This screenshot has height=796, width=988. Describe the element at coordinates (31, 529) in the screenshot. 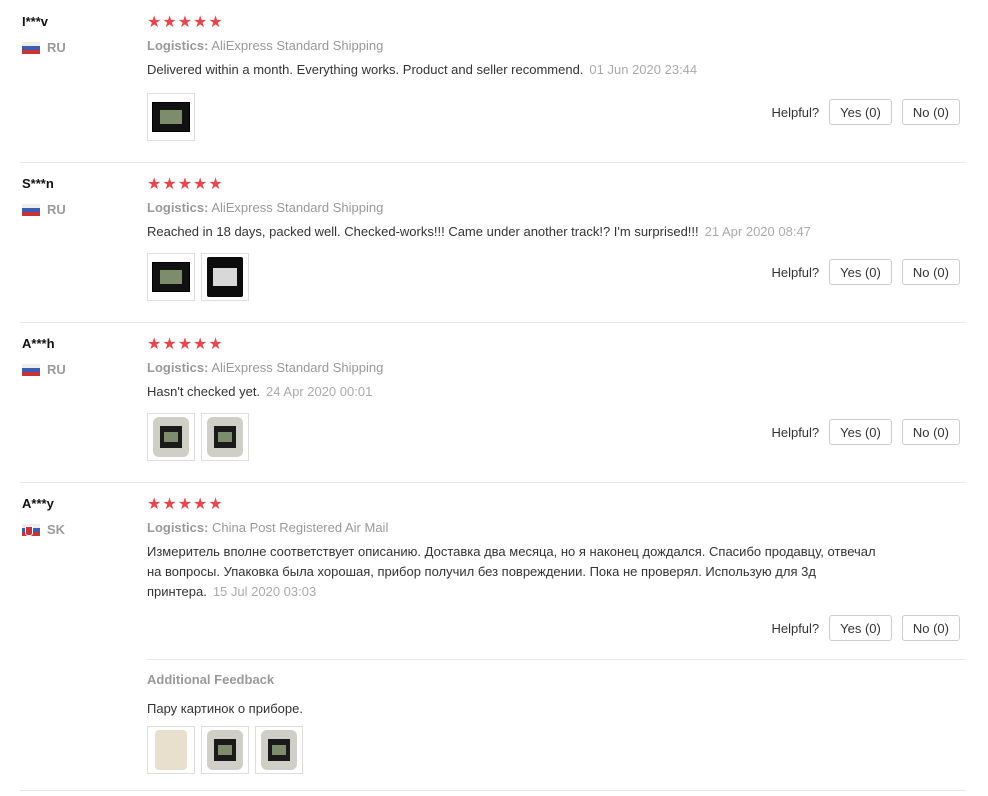

I see `flag-sk-icon` at that location.